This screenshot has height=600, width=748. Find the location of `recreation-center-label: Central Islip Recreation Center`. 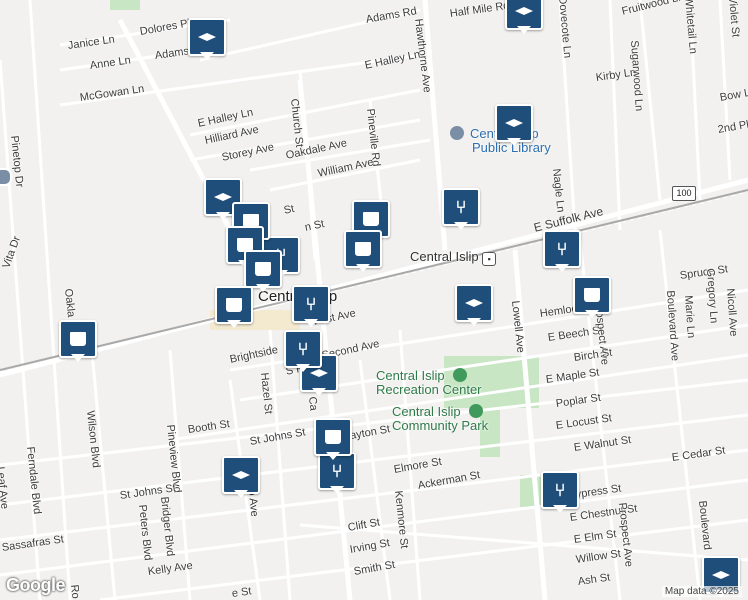

recreation-center-label: Central Islip Recreation Center is located at coordinates (429, 382).